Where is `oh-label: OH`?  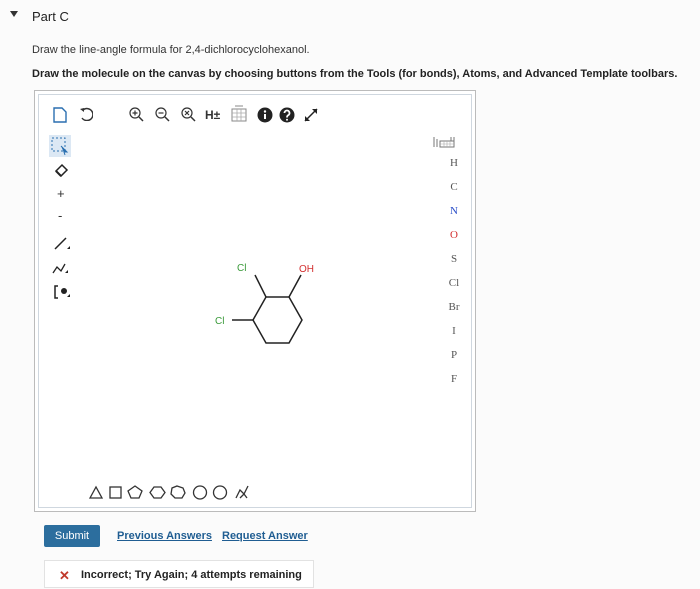 oh-label: OH is located at coordinates (306, 269).